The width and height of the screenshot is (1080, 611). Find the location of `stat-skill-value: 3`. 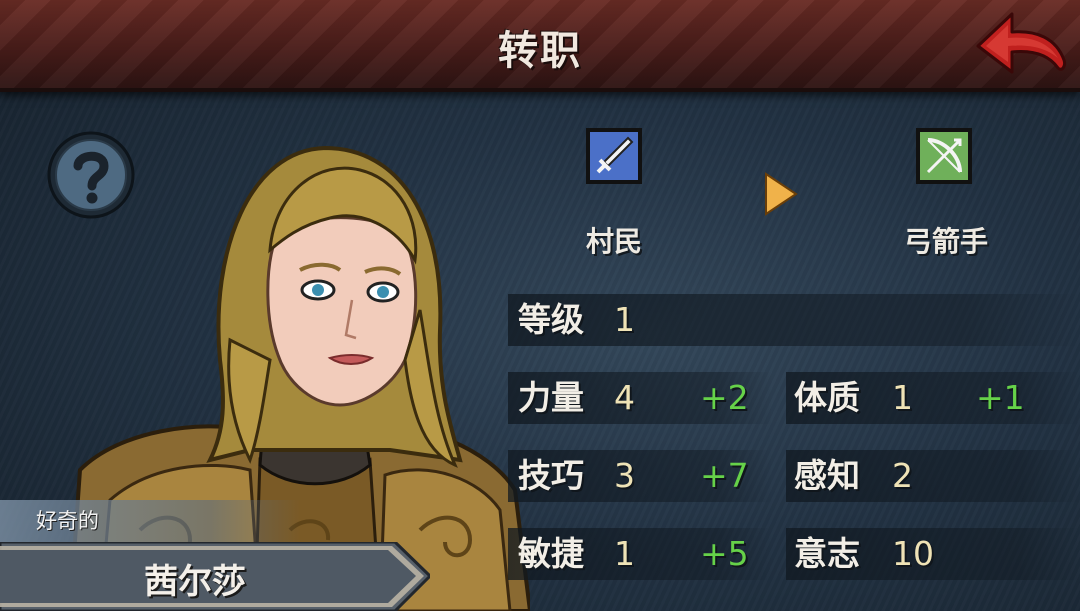

stat-skill-value: 3 is located at coordinates (624, 475).